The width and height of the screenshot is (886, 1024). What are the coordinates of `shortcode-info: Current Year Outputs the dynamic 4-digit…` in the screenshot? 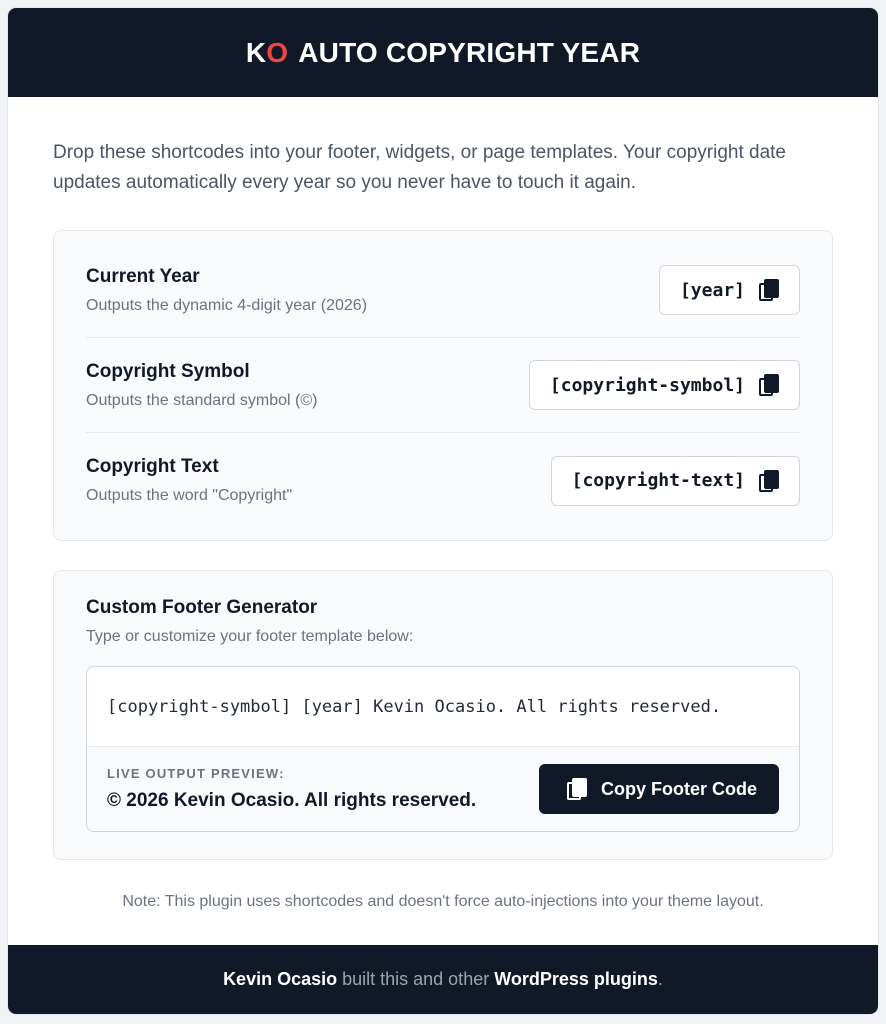 It's located at (226, 290).